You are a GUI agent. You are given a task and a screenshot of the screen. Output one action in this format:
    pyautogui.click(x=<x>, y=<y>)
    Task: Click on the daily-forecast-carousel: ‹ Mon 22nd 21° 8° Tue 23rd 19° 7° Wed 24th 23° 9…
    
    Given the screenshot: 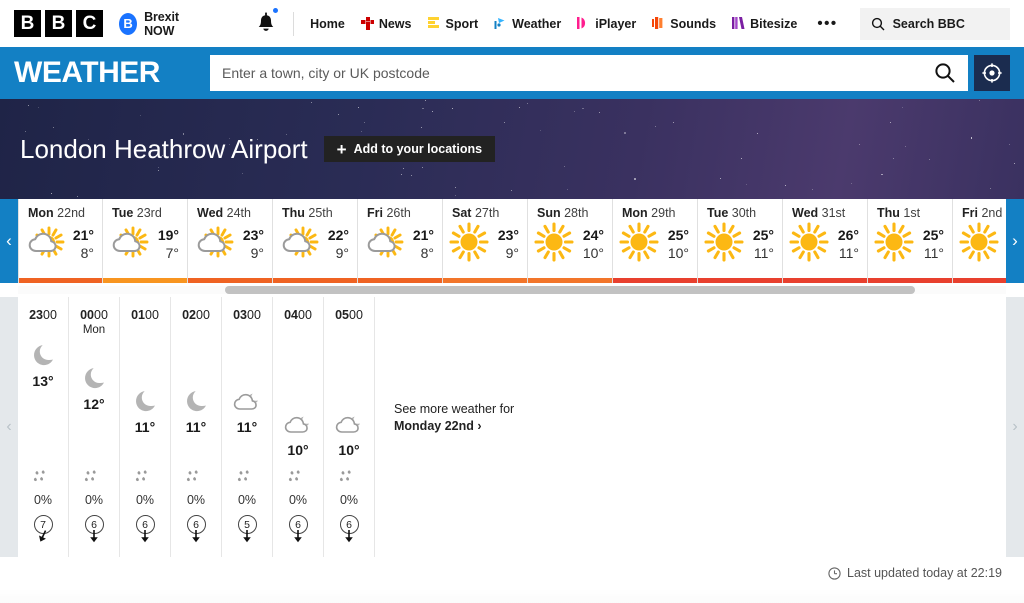 What is the action you would take?
    pyautogui.click(x=512, y=241)
    